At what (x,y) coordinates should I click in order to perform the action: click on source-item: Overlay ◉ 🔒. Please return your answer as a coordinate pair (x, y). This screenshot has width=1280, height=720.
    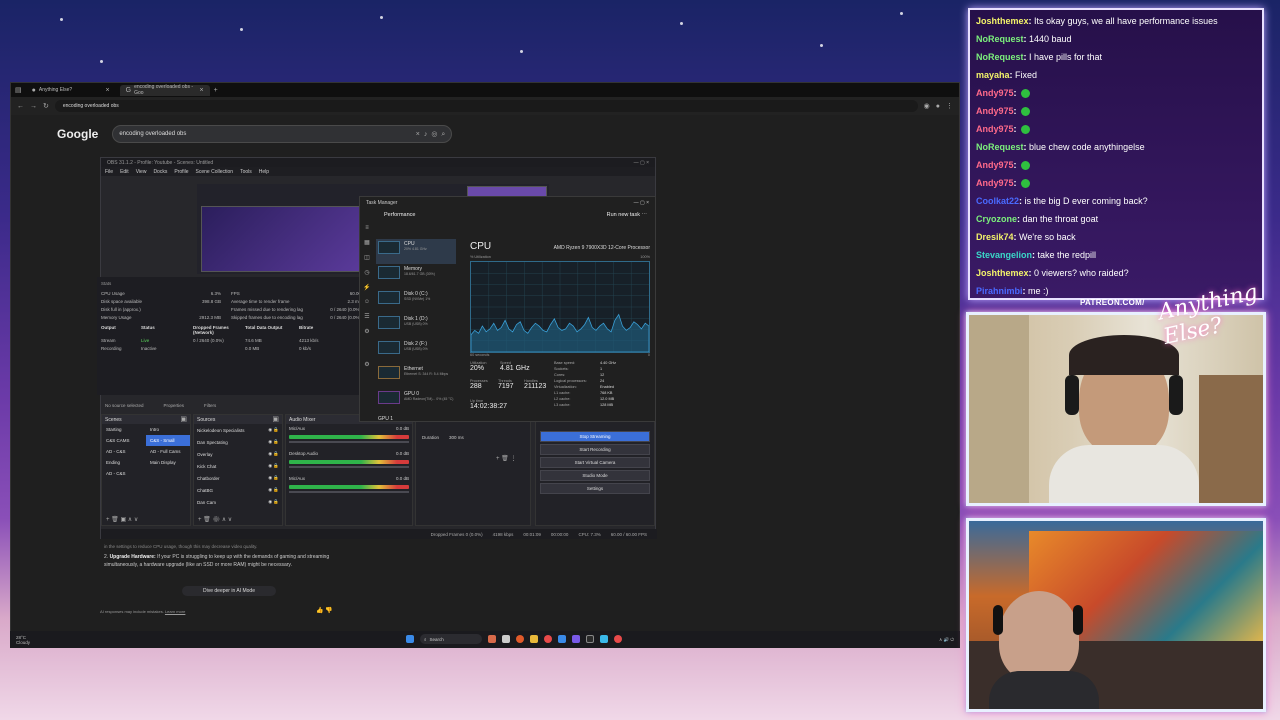
    Looking at the image, I should click on (238, 454).